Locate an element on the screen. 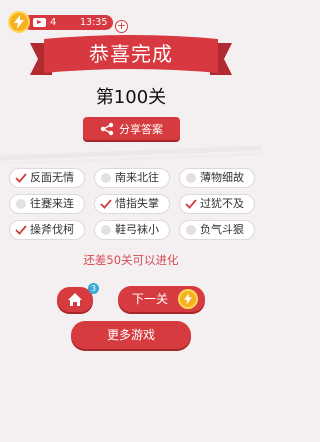  more-games-button: 更多游戏 is located at coordinates (131, 335).